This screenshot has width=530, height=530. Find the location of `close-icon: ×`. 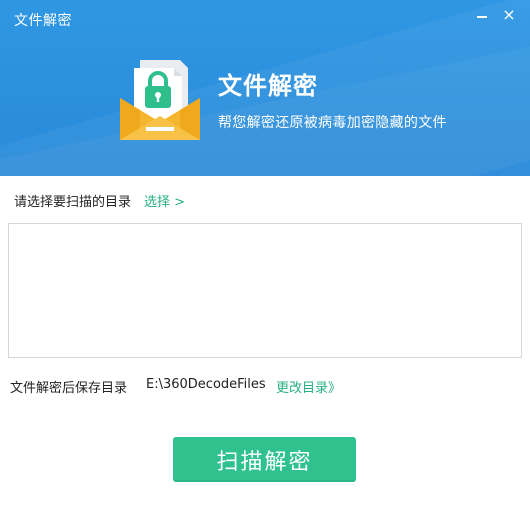

close-icon: × is located at coordinates (509, 15).